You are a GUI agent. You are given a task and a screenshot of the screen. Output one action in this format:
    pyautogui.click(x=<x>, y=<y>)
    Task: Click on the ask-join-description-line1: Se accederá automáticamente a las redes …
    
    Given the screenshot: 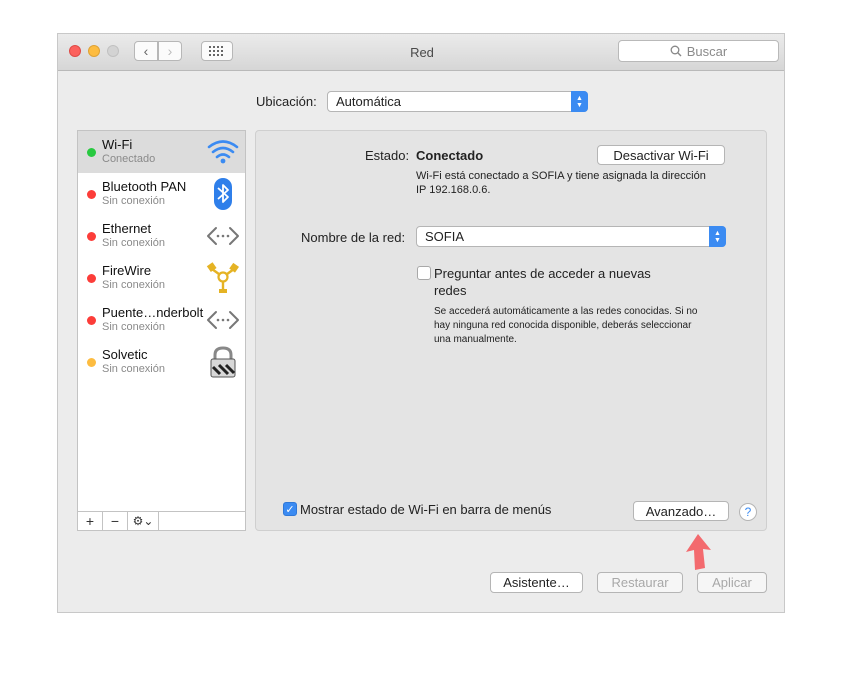 What is the action you would take?
    pyautogui.click(x=566, y=311)
    